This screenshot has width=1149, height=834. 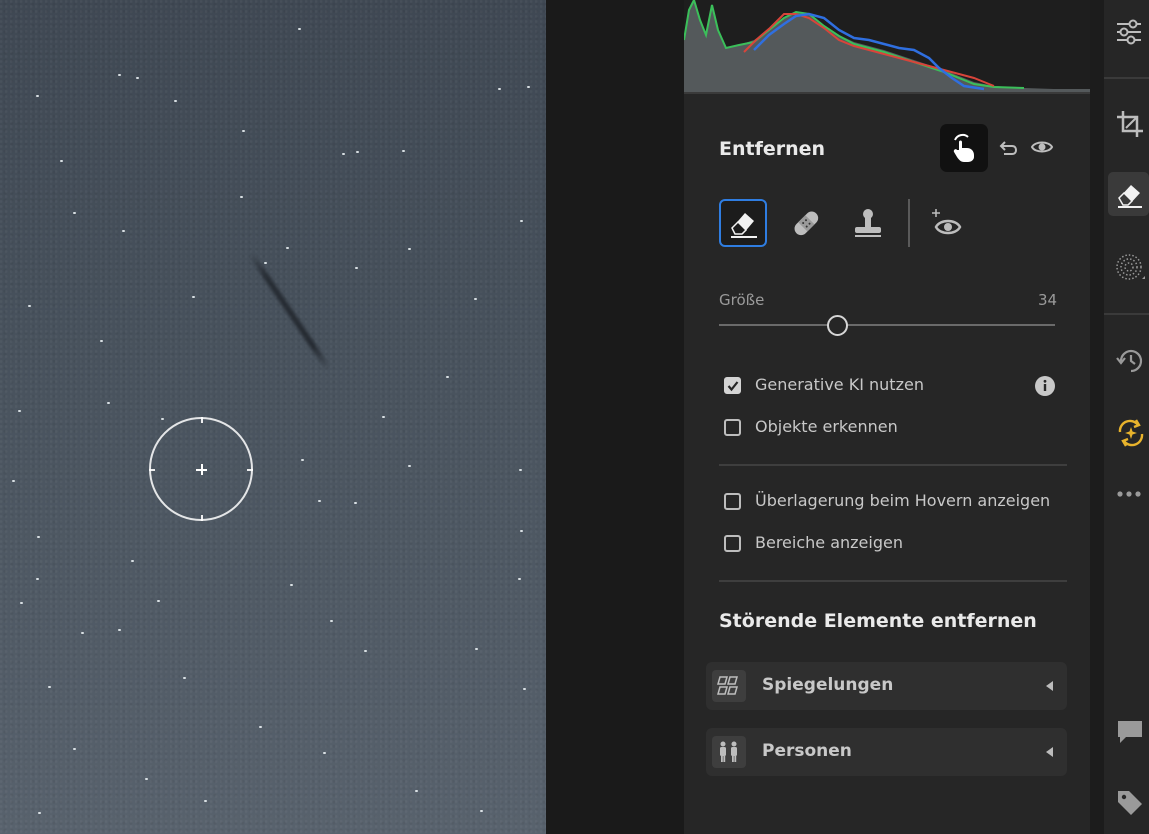 I want to click on size-label: Größe, so click(x=742, y=300).